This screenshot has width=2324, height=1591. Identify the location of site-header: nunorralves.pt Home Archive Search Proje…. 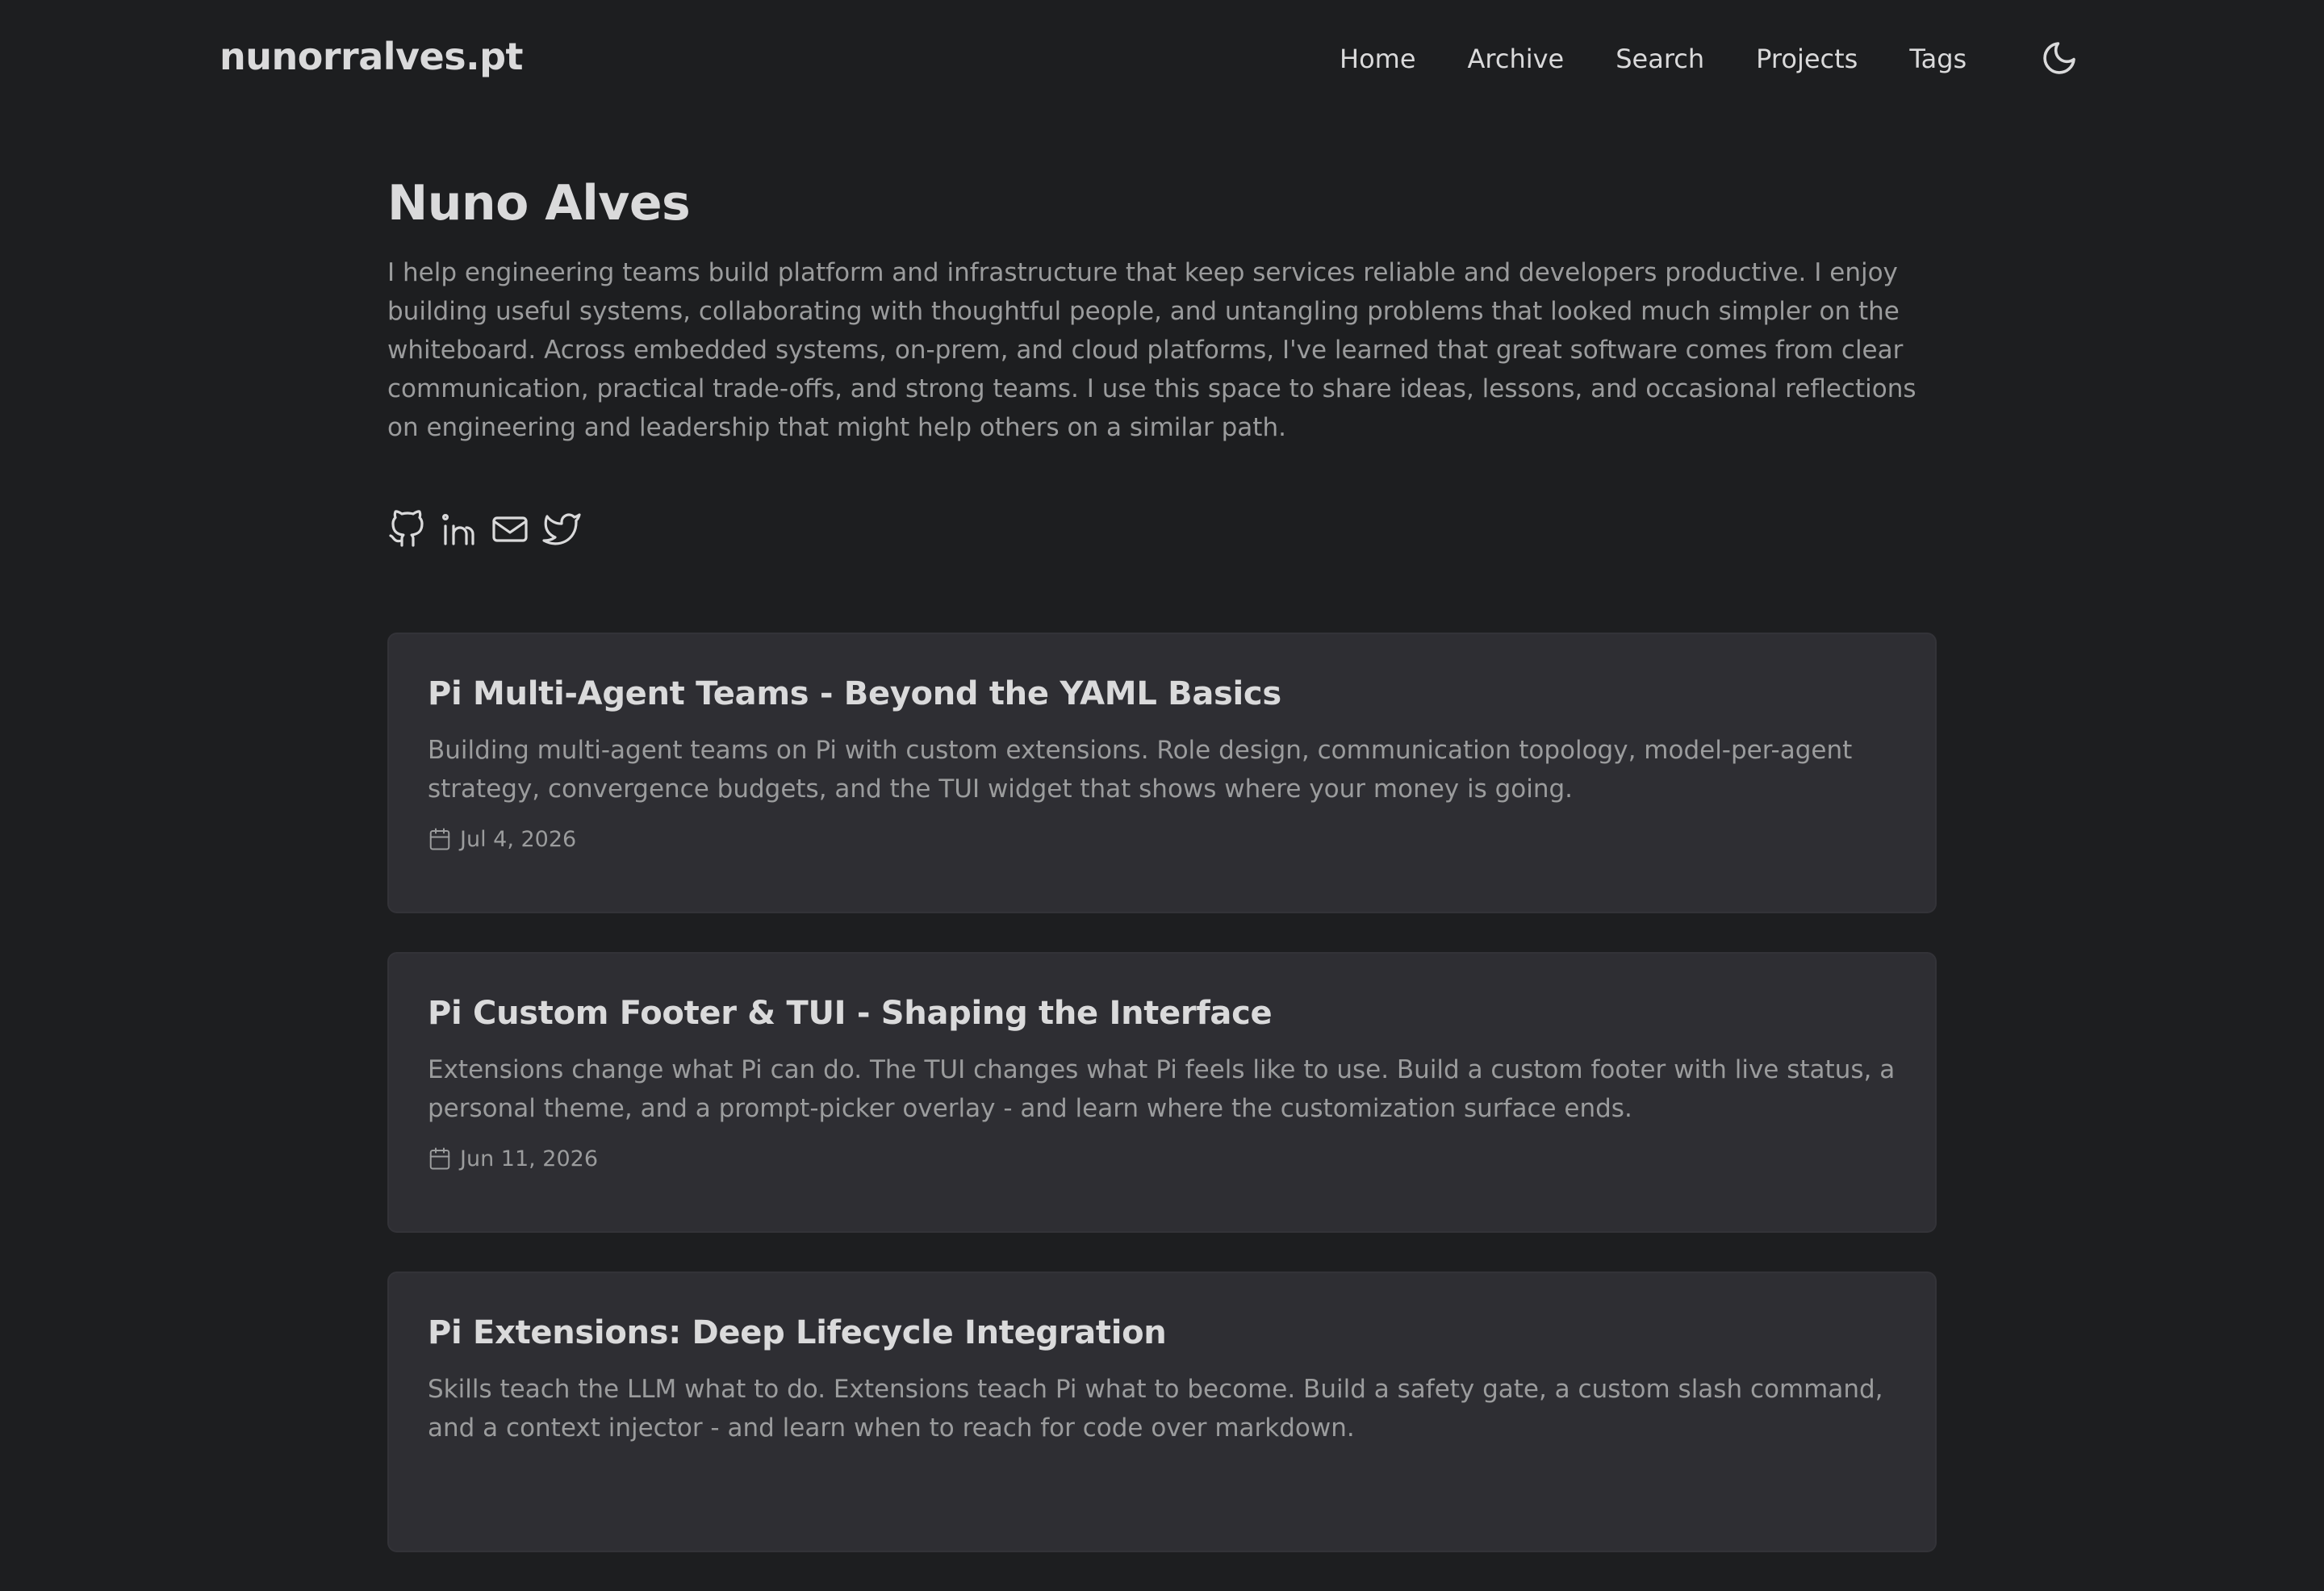
(1162, 58).